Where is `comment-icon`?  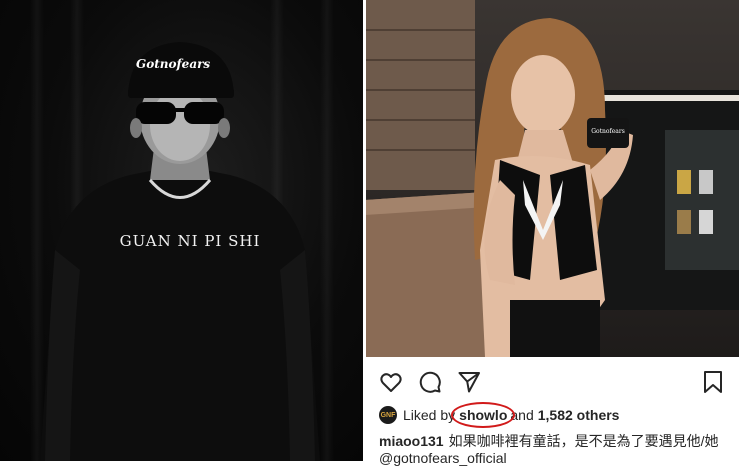 comment-icon is located at coordinates (430, 382).